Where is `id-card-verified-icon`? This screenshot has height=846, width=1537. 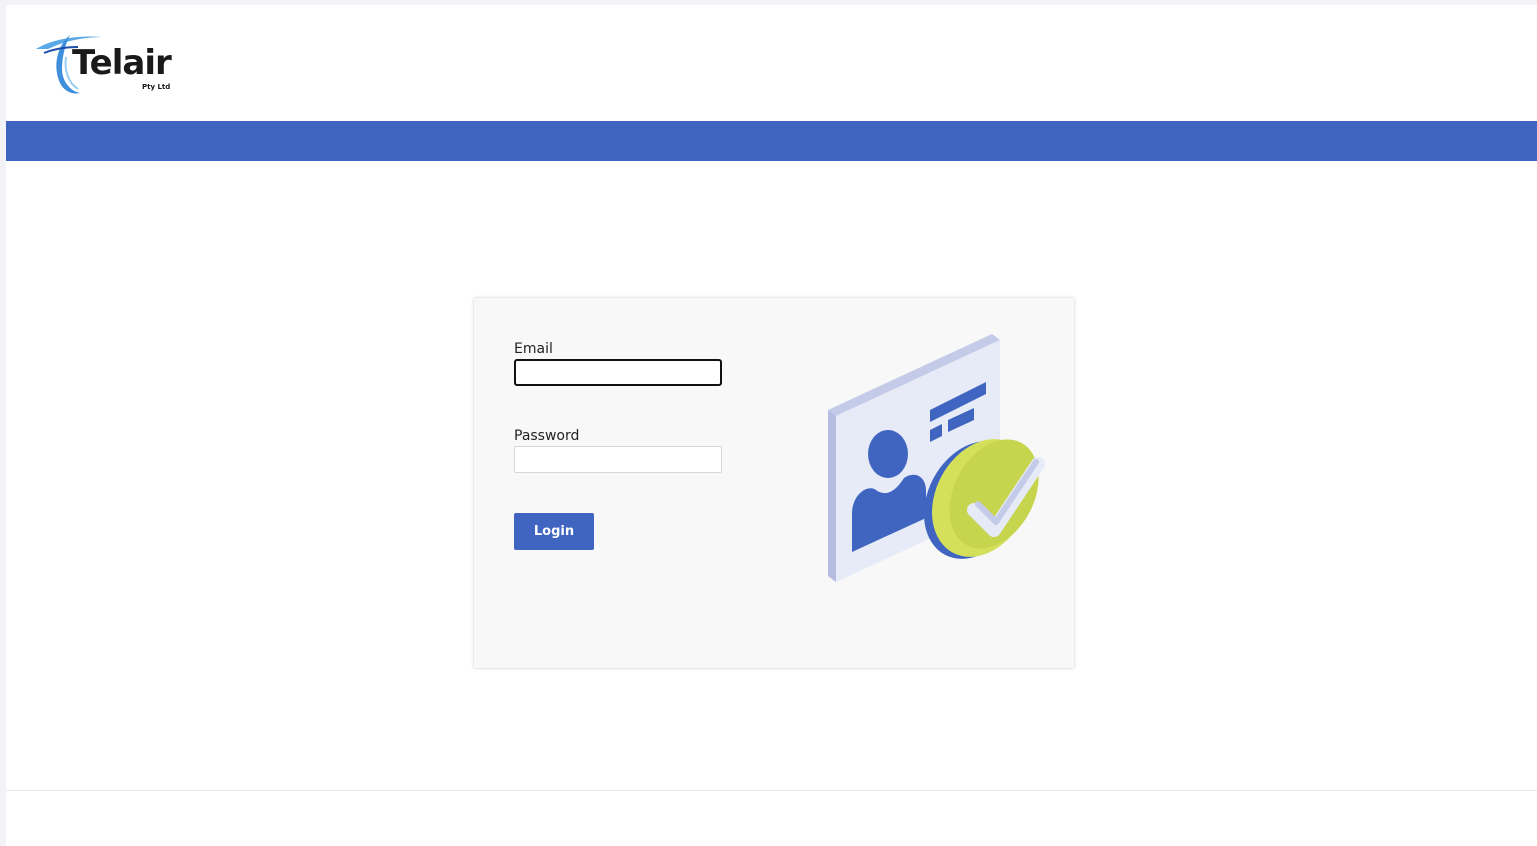
id-card-verified-icon is located at coordinates (936, 458).